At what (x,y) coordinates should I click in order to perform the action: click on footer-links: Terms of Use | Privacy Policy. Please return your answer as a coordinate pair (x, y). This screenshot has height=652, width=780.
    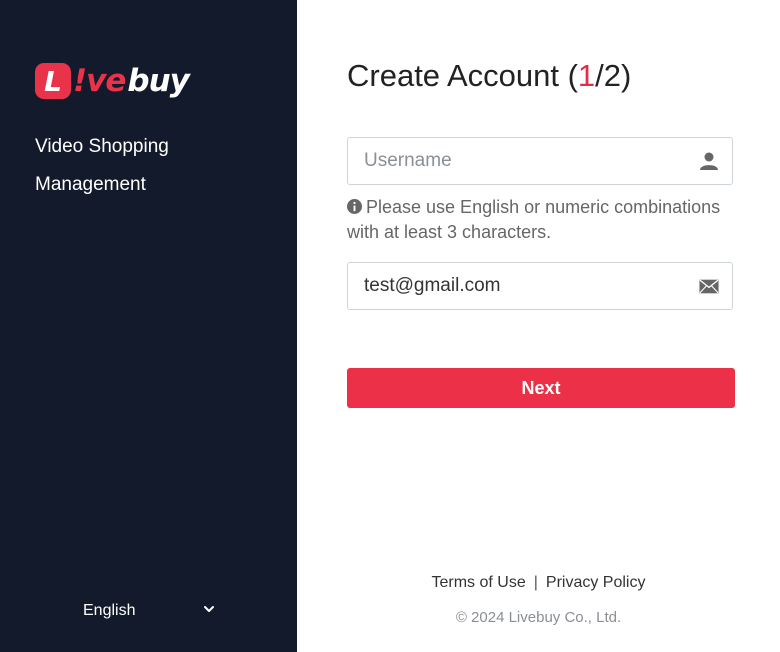
    Looking at the image, I should click on (538, 583).